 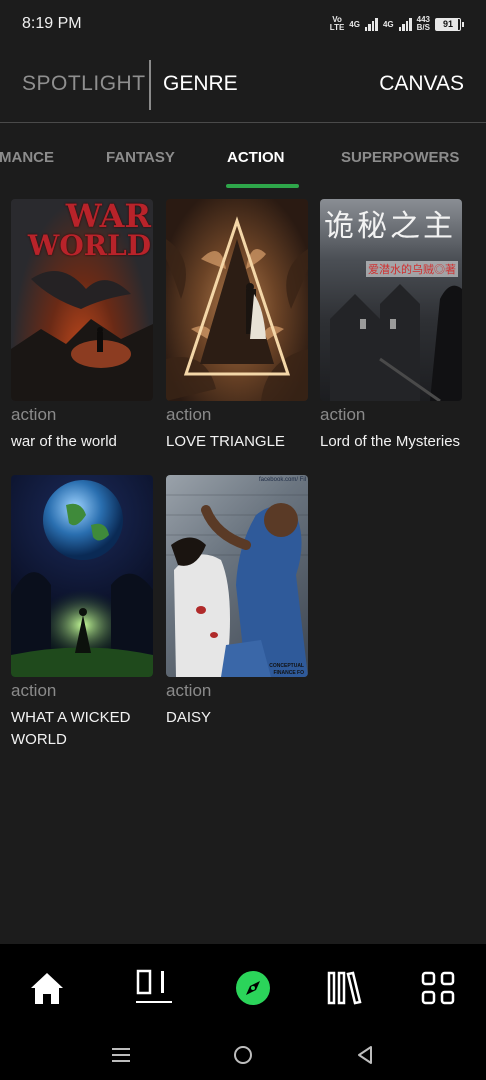 I want to click on recents-icon, so click(x=121, y=1055).